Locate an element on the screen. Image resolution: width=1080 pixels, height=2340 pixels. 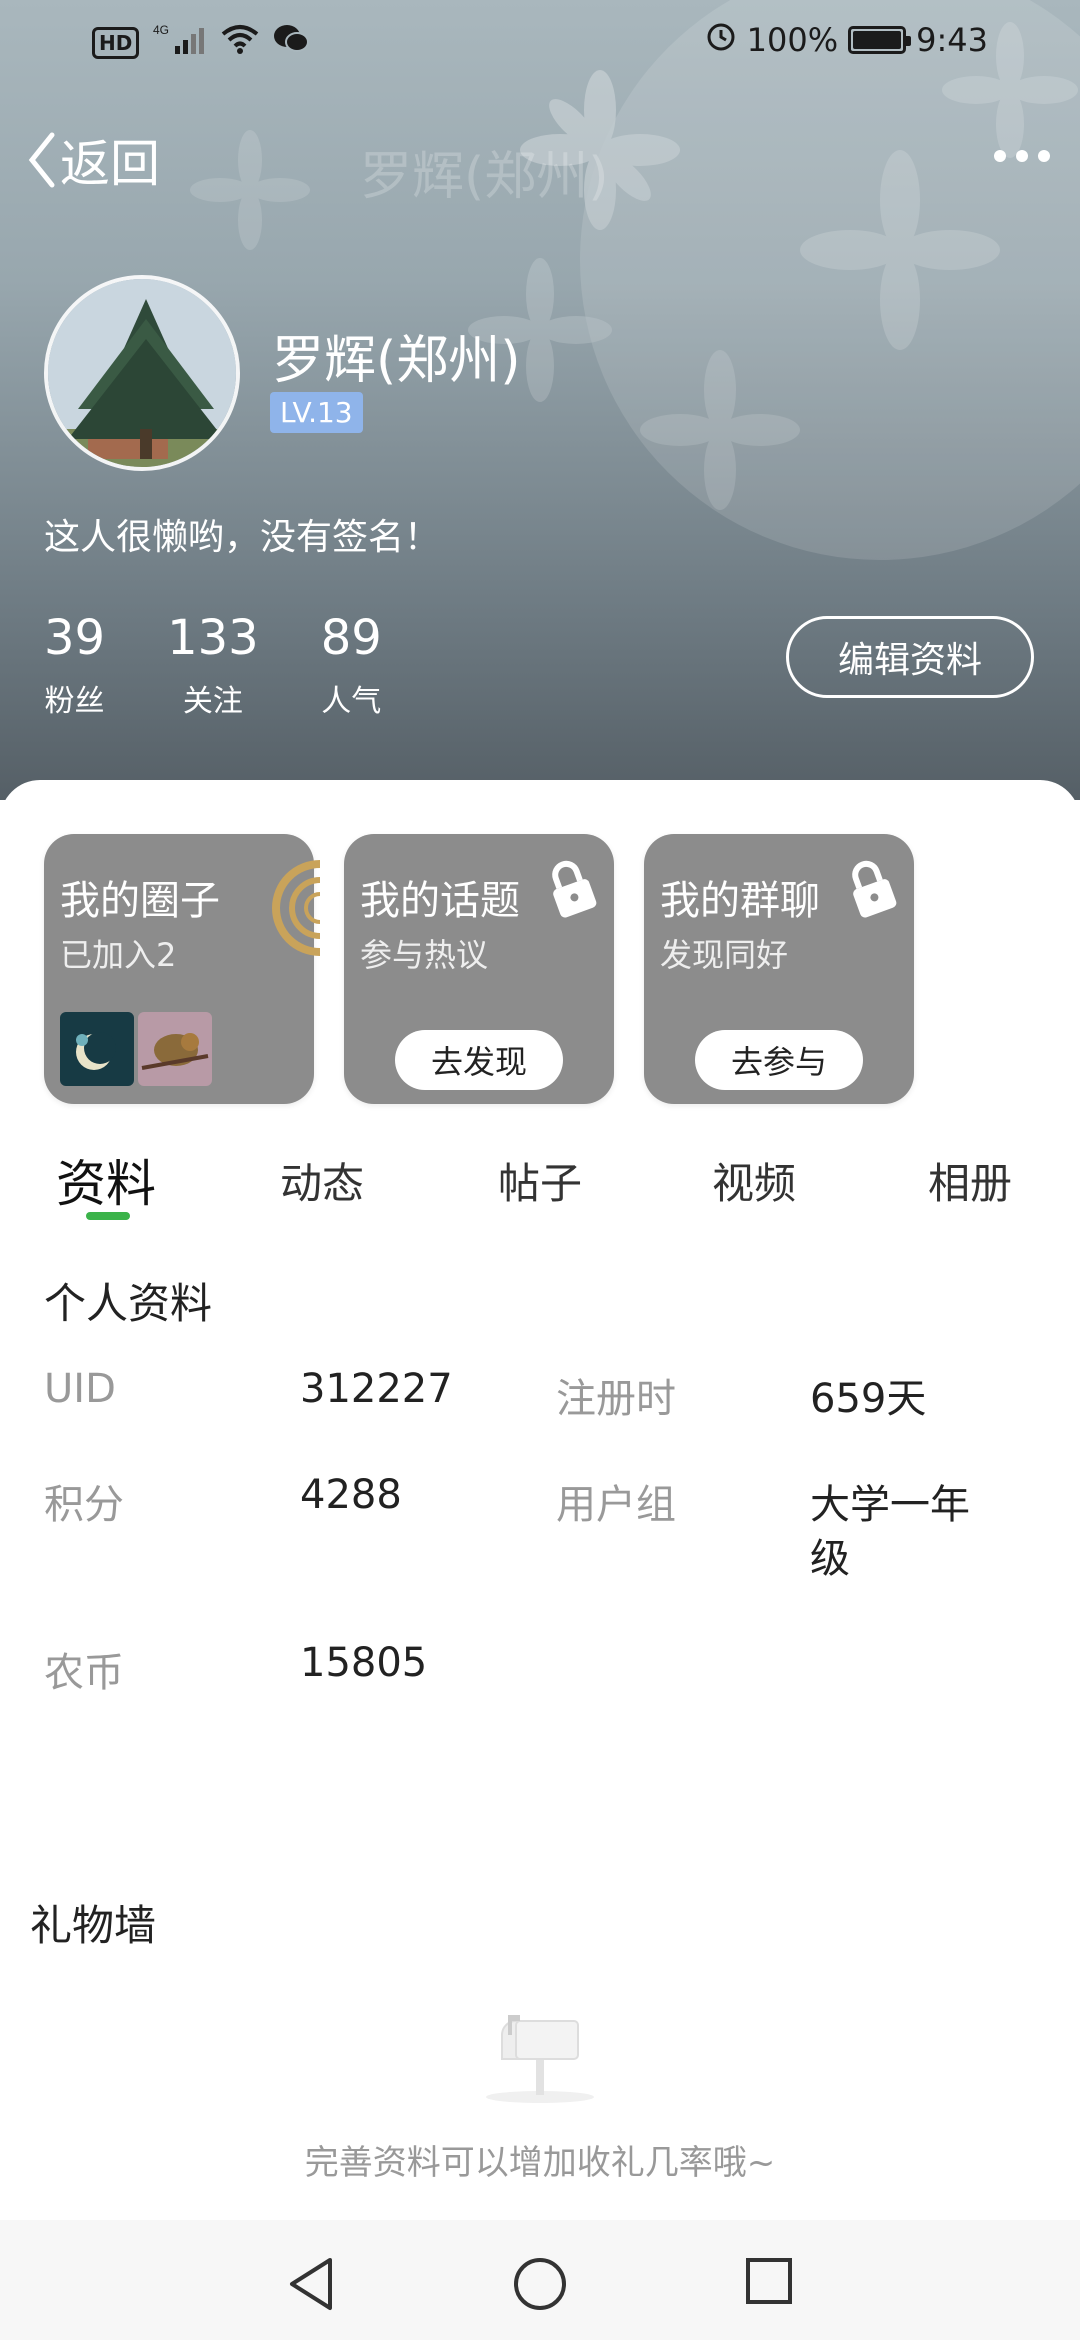
more-options-button is located at coordinates (1022, 156).